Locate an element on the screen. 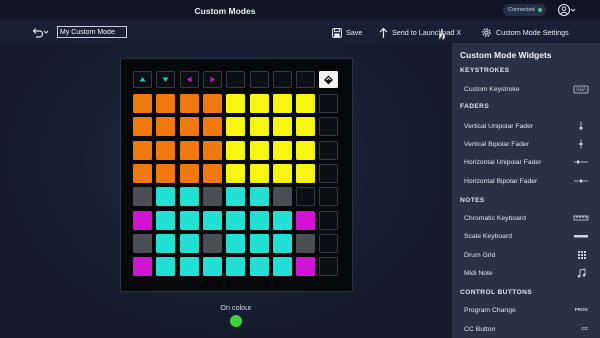 Image resolution: width=600 pixels, height=338 pixels. pad-r3-c4 is located at coordinates (212, 150).